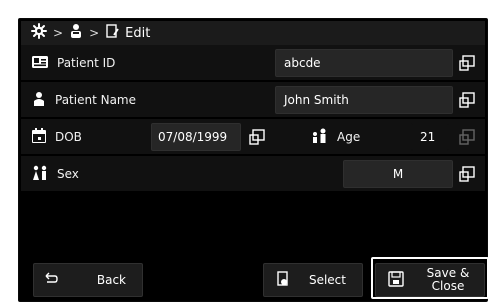 This screenshot has height=304, width=491. I want to click on select-label: Select, so click(327, 280).